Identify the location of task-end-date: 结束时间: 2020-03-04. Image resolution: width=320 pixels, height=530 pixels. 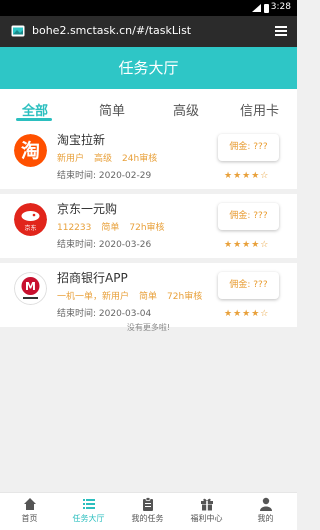
(104, 314).